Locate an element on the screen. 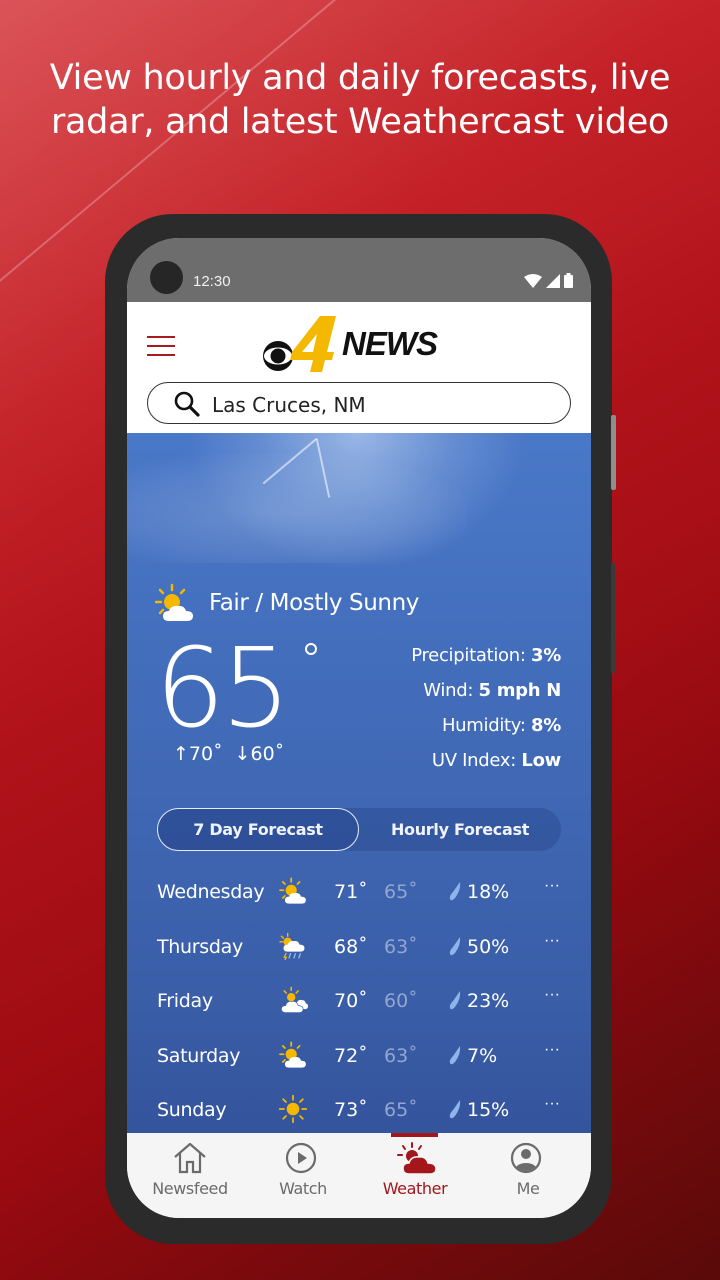 This screenshot has width=720, height=1280. profile-icon is located at coordinates (526, 1158).